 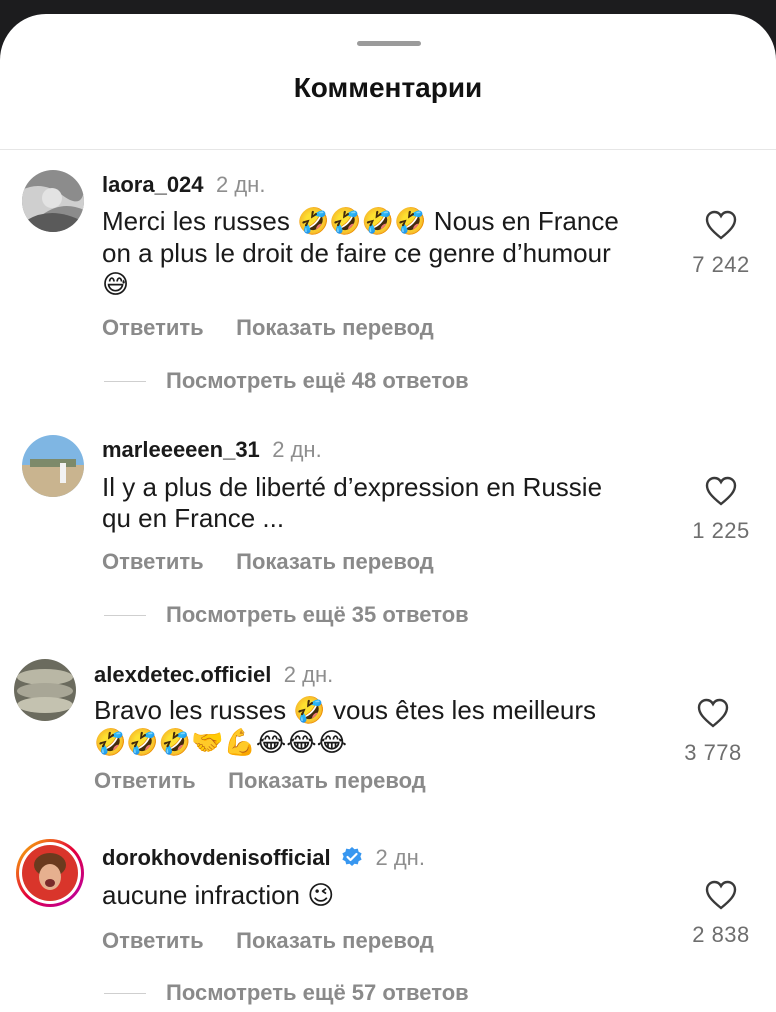 I want to click on sheet-grabber, so click(x=389, y=43).